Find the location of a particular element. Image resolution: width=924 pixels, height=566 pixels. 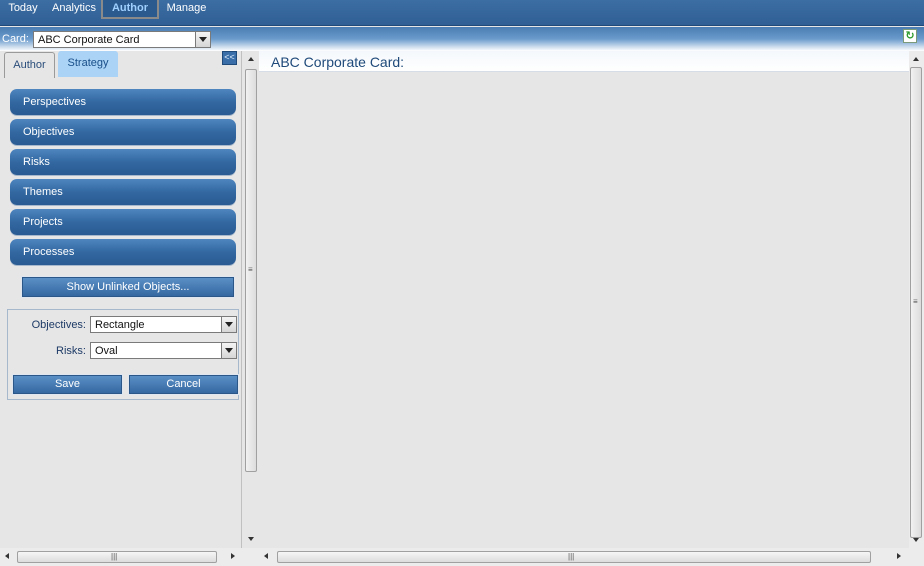

left-horizontal-scrollbar: ||| is located at coordinates (121, 557).